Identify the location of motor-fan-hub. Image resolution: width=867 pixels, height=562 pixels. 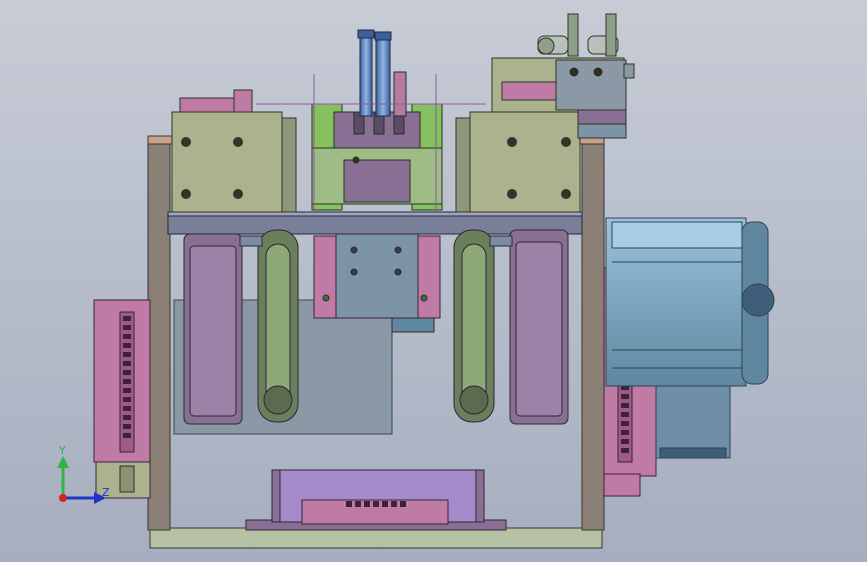
(758, 300).